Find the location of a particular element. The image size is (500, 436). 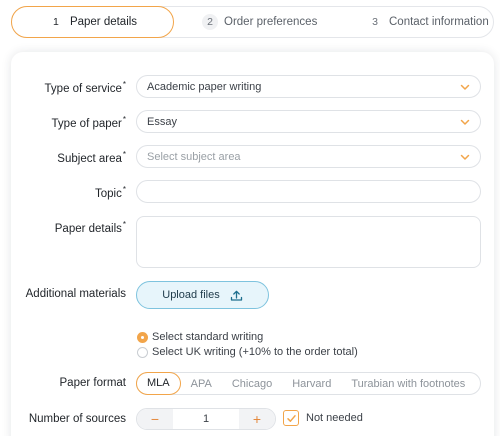

step-paper-details: 1 Paper details is located at coordinates (92, 22).